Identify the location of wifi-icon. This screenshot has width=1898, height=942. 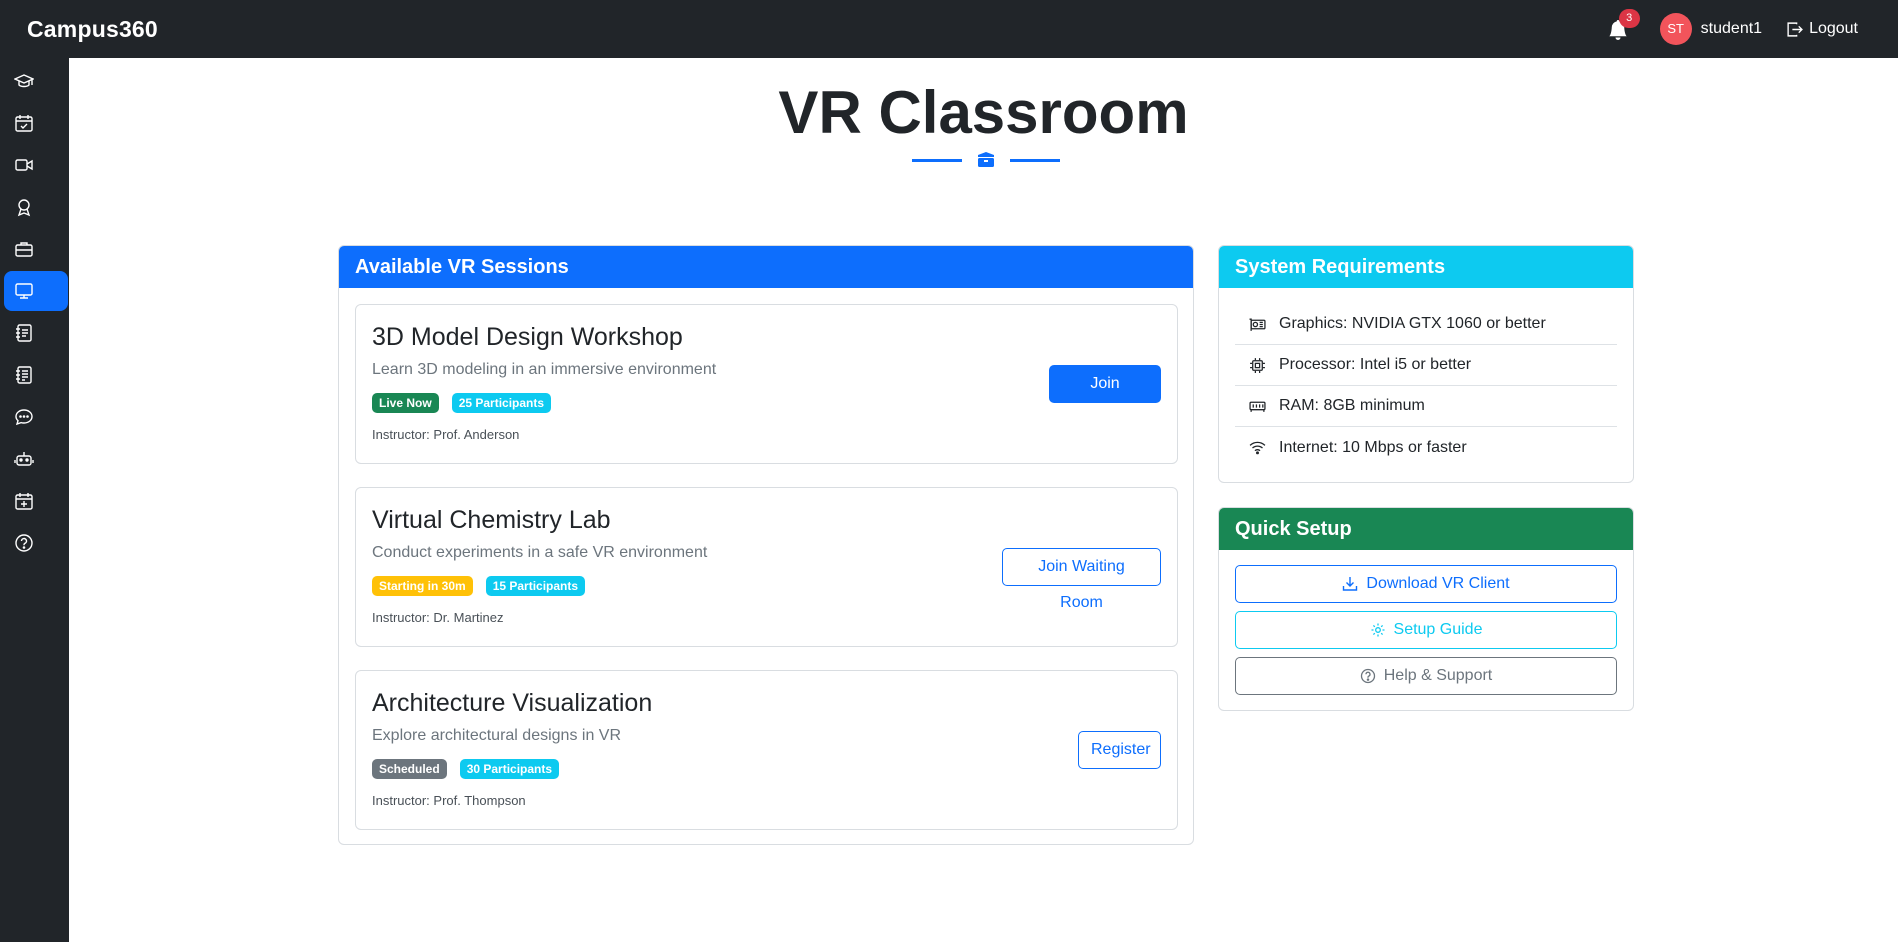
(1257, 448).